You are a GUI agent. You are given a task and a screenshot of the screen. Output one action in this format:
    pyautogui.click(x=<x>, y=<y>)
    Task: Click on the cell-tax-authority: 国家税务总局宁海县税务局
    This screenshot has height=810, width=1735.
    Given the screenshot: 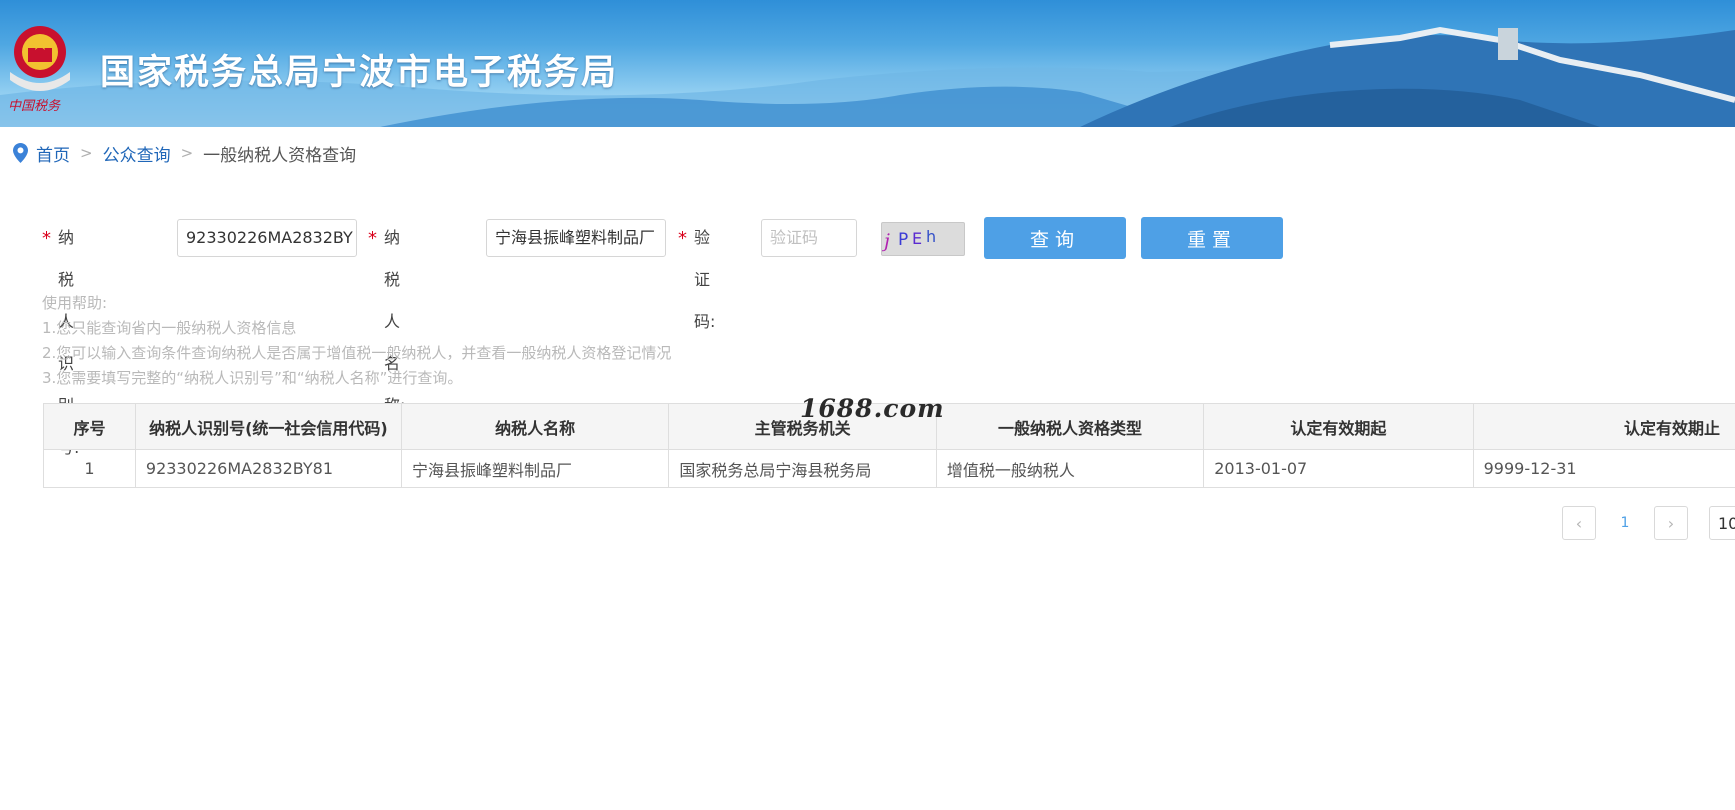 What is the action you would take?
    pyautogui.click(x=802, y=468)
    